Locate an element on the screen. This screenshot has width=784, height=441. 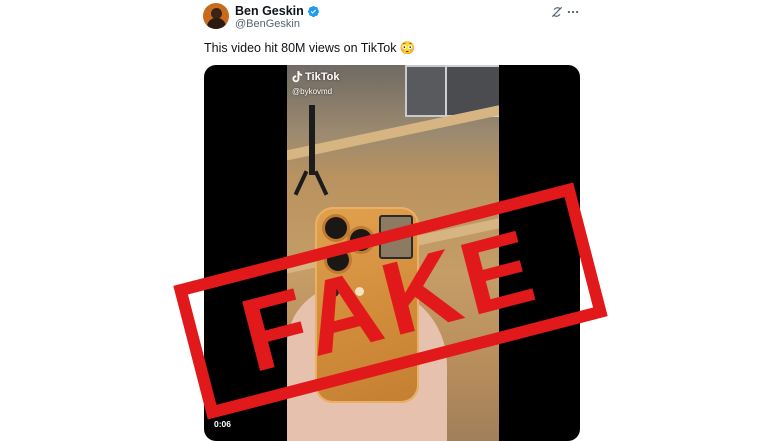
avatar-body is located at coordinates (216, 23).